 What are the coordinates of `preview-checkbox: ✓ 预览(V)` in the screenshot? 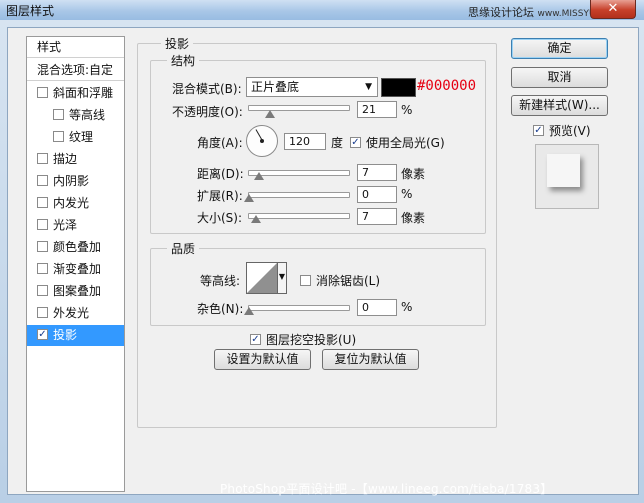 It's located at (562, 130).